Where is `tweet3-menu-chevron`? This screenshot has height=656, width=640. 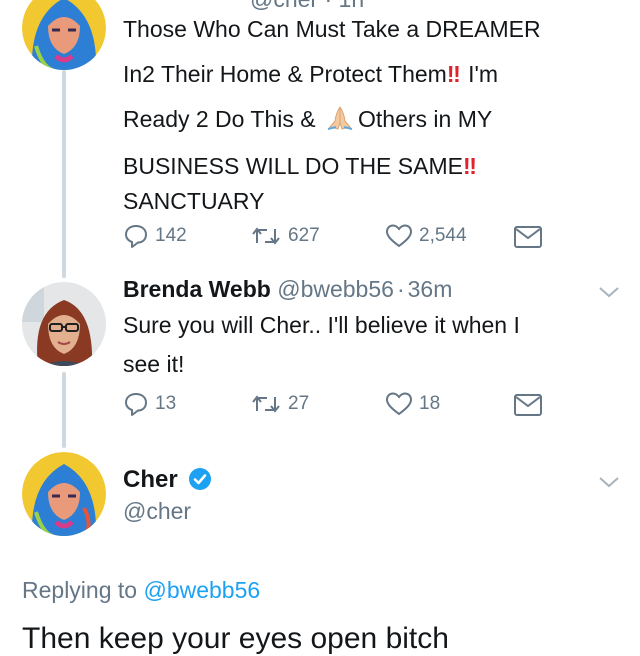 tweet3-menu-chevron is located at coordinates (609, 484).